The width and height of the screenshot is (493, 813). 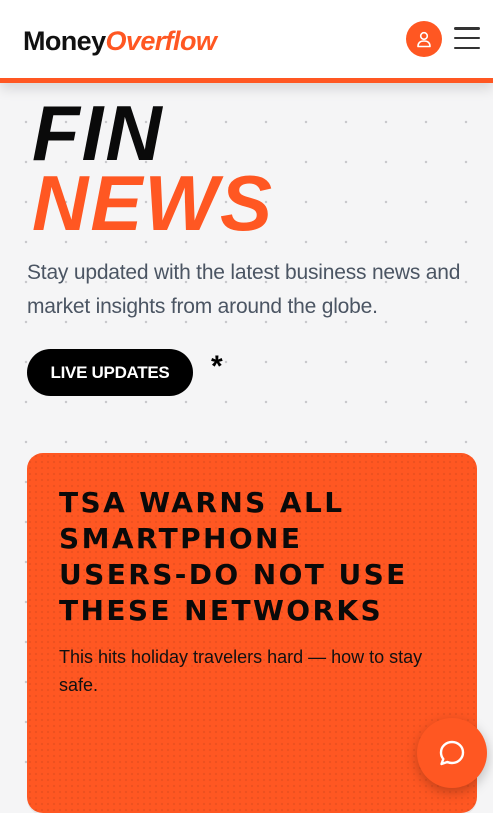 I want to click on chat-button, so click(x=452, y=753).